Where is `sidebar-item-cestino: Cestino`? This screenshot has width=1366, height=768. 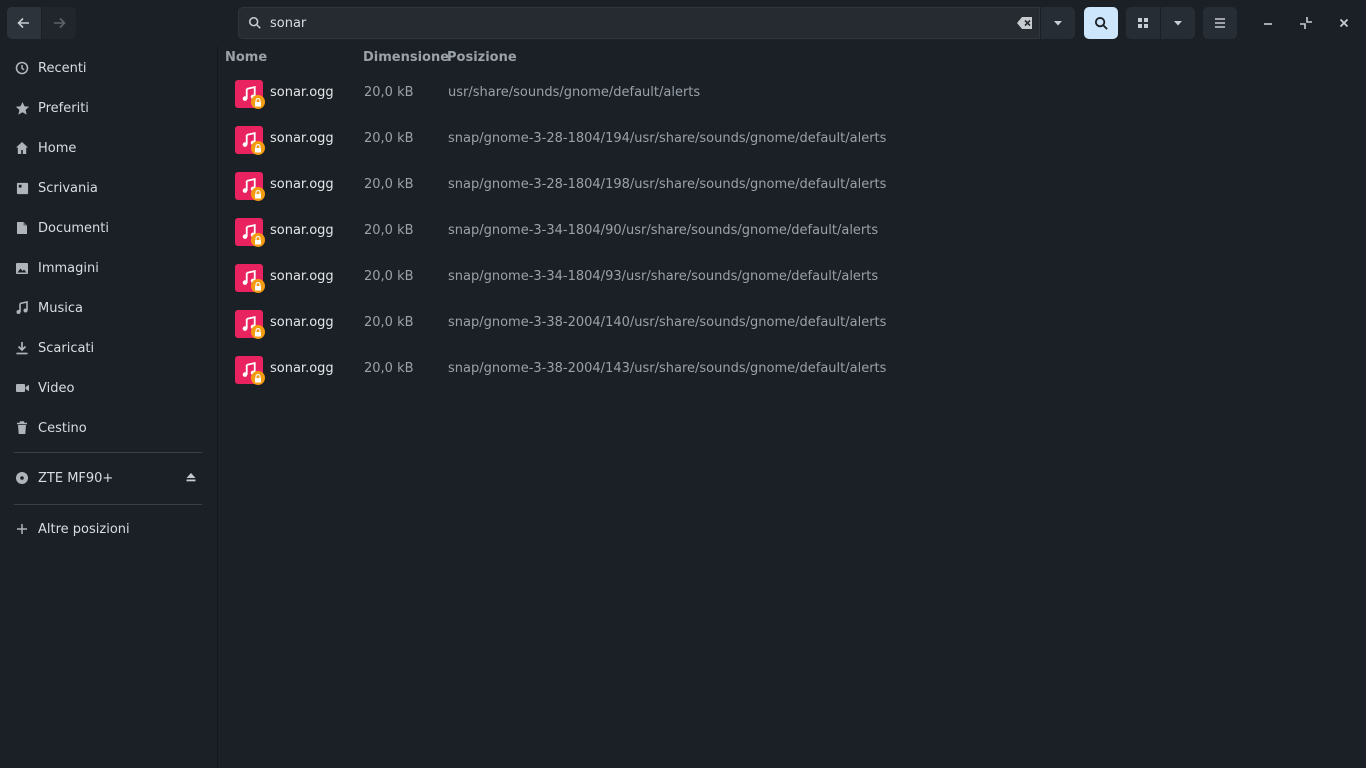 sidebar-item-cestino: Cestino is located at coordinates (109, 428).